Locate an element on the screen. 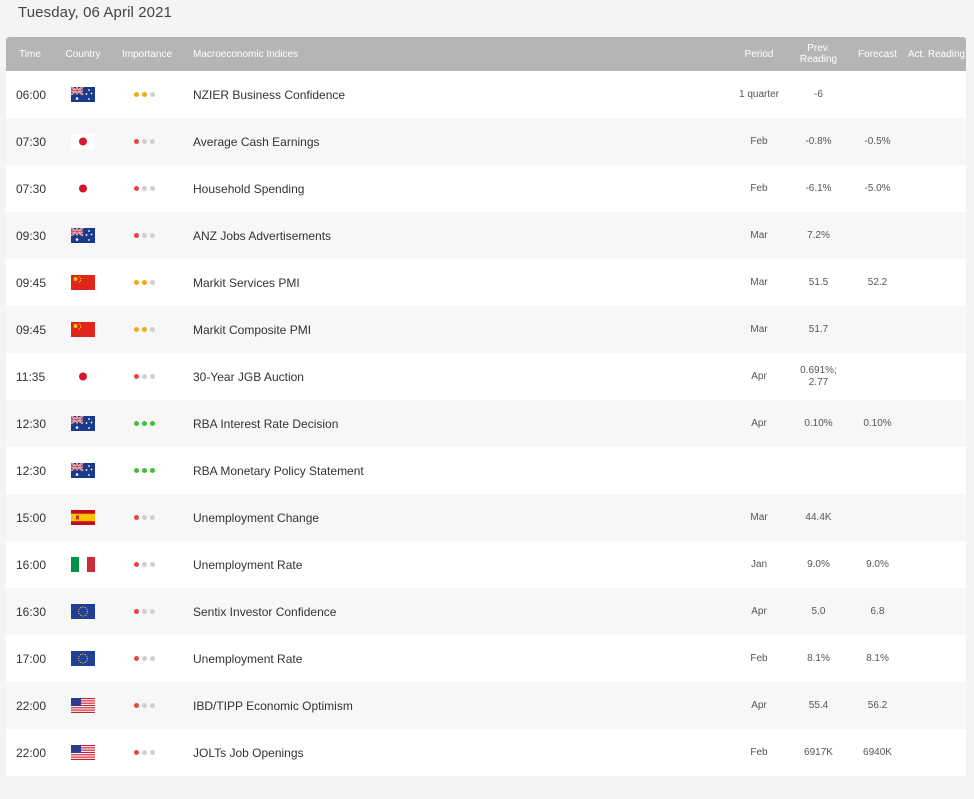 The image size is (974, 799). table-row: 17:00 Unemployment Rate Feb 8.1% 8.1% is located at coordinates (486, 658).